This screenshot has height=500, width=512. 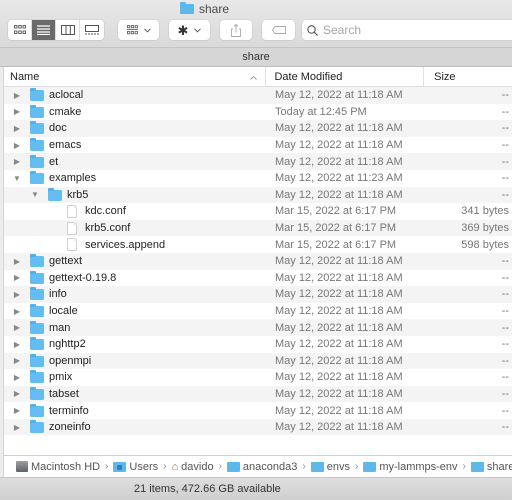 What do you see at coordinates (258, 161) in the screenshot?
I see `file-row: ▶ et May 12, 2022 at 11:18 AM --` at bounding box center [258, 161].